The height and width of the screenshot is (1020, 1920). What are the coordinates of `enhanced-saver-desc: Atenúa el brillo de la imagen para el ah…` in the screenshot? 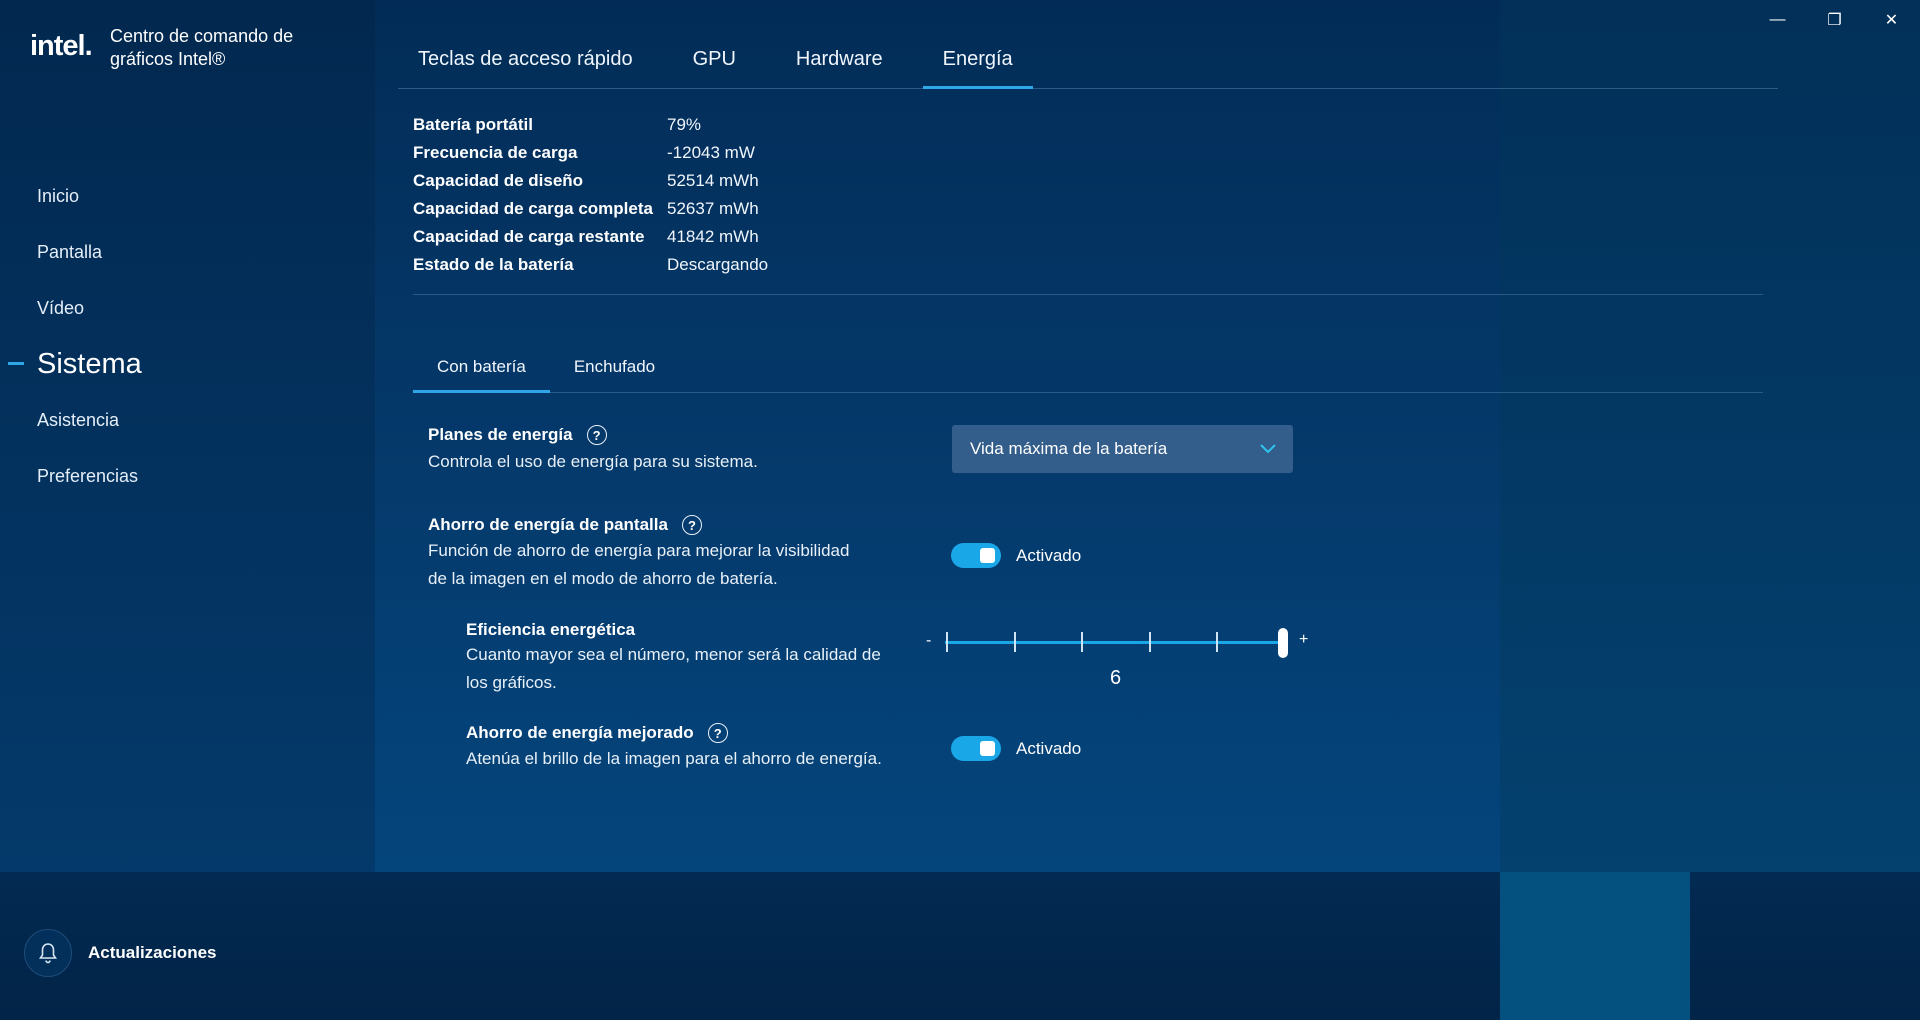 It's located at (674, 758).